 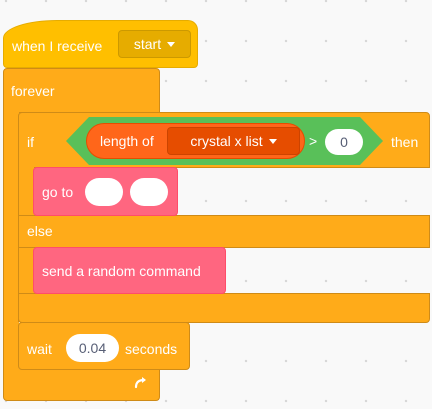 What do you see at coordinates (40, 231) in the screenshot?
I see `else-label: else` at bounding box center [40, 231].